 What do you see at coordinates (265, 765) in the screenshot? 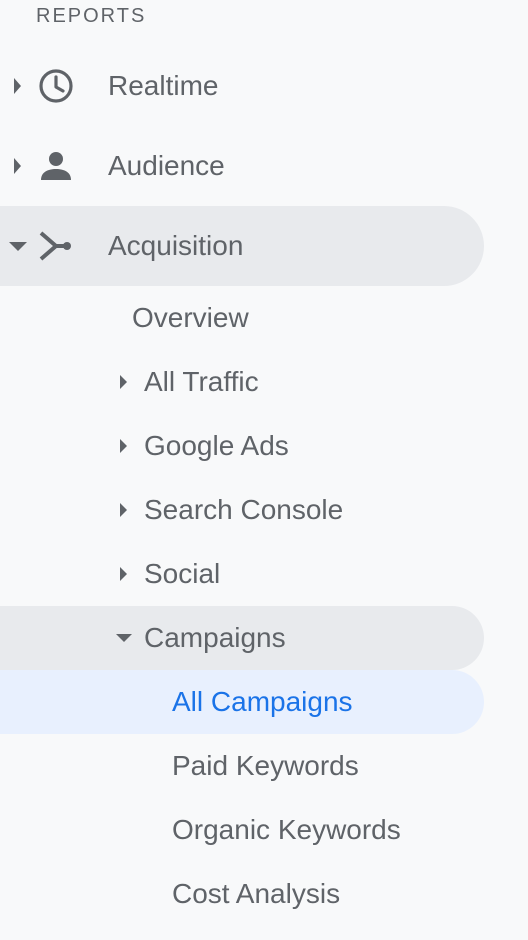
I see `nav-leaf-label: Paid Keywords` at bounding box center [265, 765].